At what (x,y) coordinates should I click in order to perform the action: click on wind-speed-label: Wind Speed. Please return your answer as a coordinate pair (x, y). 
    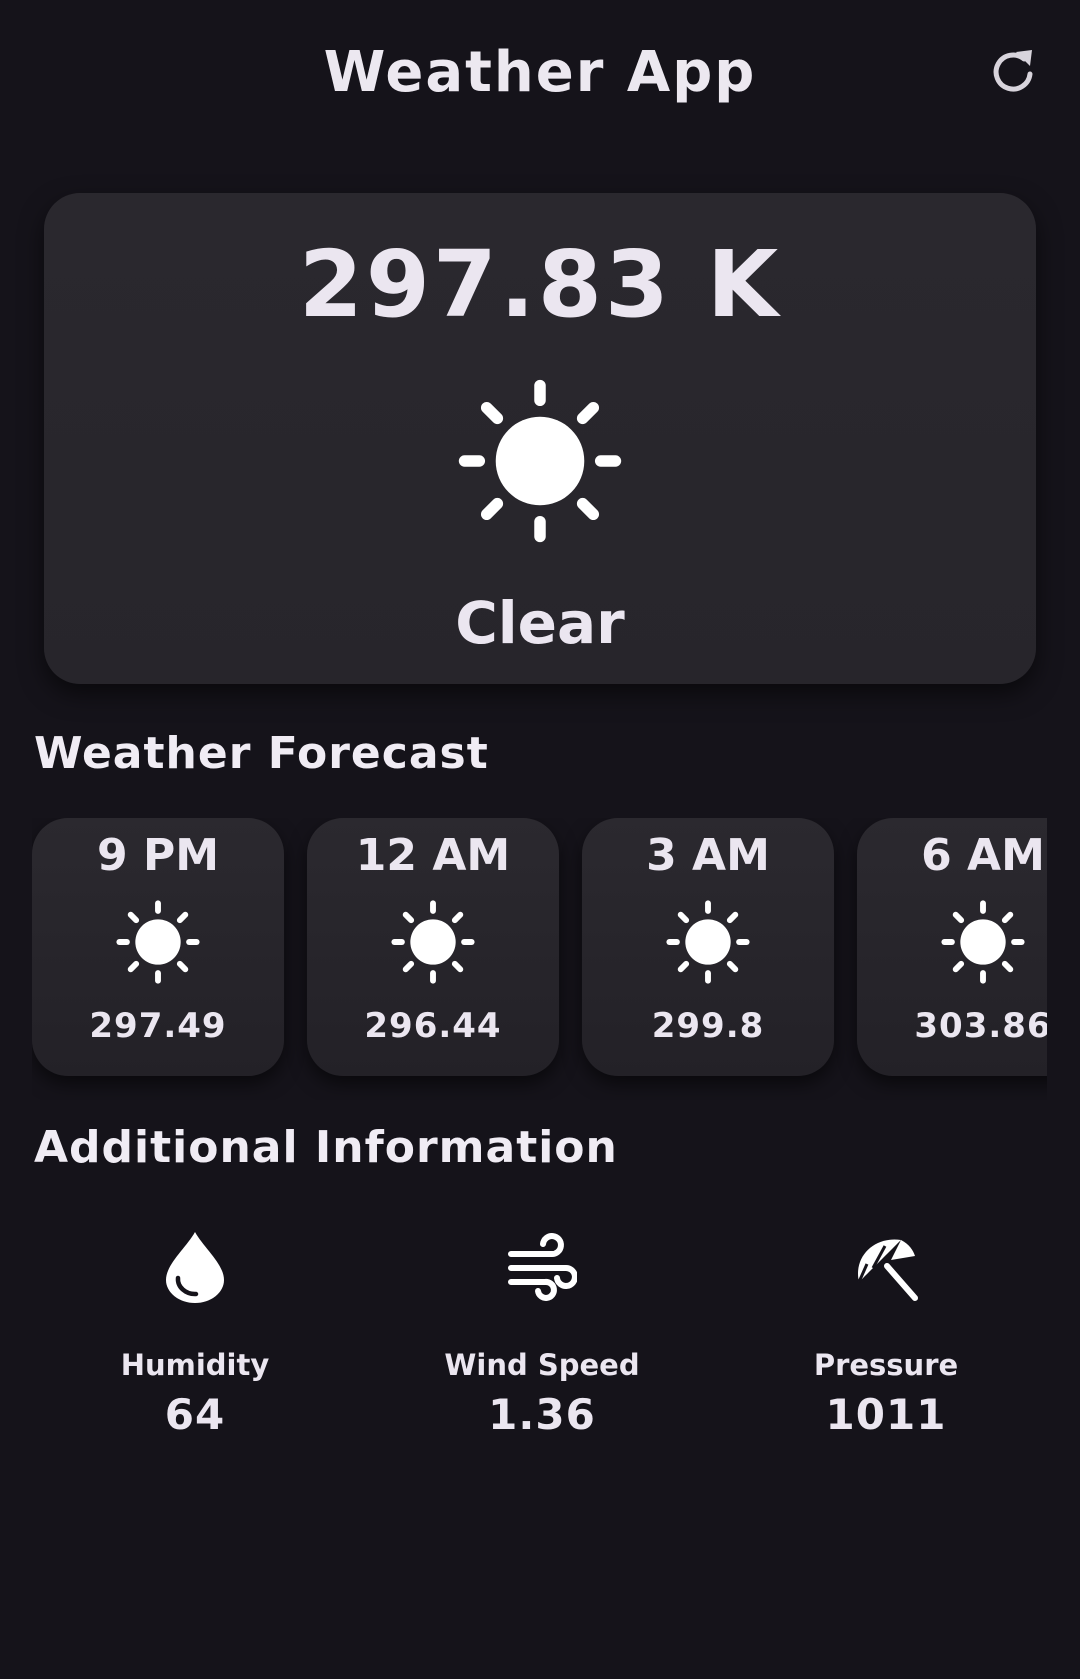
    Looking at the image, I should click on (542, 1365).